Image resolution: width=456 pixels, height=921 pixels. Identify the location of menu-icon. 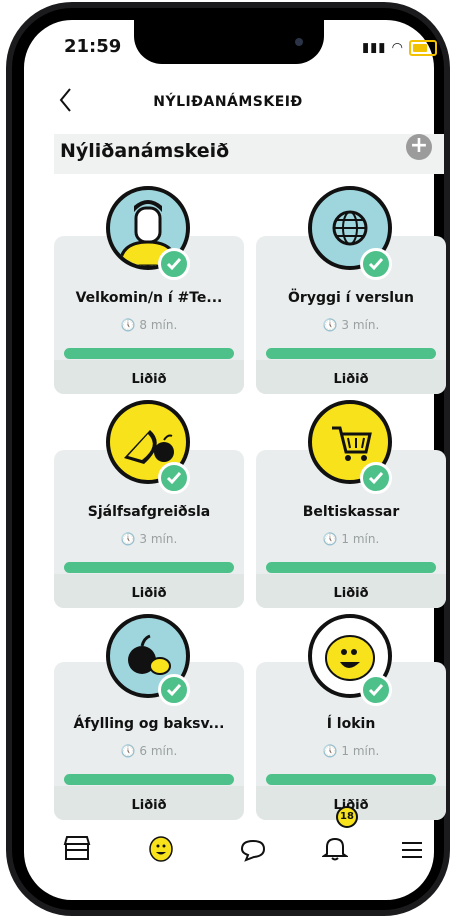
(420, 860).